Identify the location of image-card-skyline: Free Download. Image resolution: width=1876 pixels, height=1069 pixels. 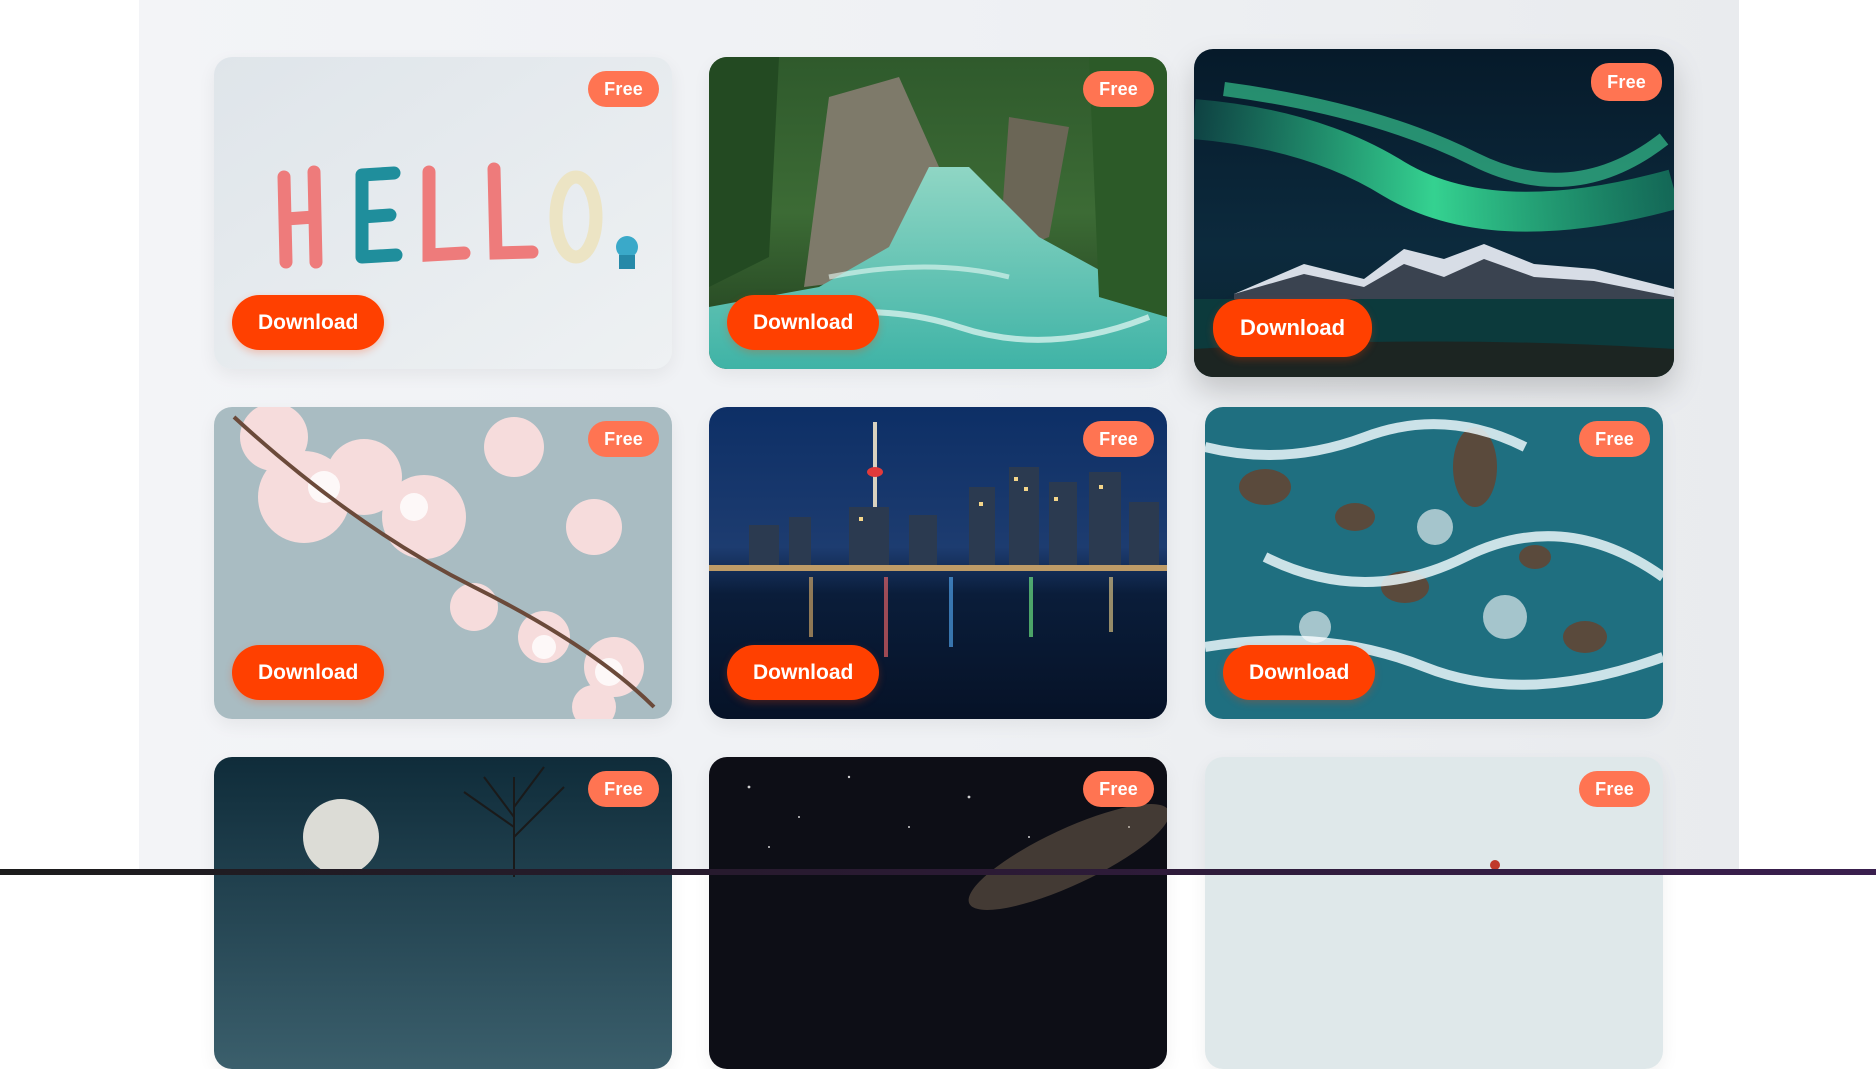
(938, 563).